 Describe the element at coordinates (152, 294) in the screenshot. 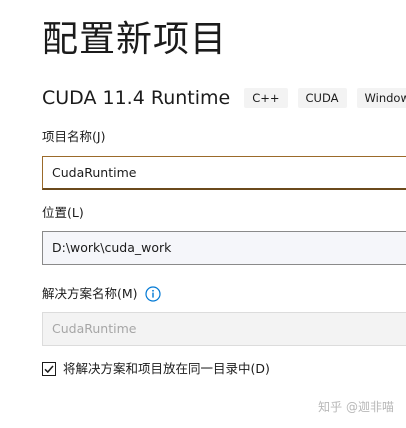

I see `info-icon` at that location.